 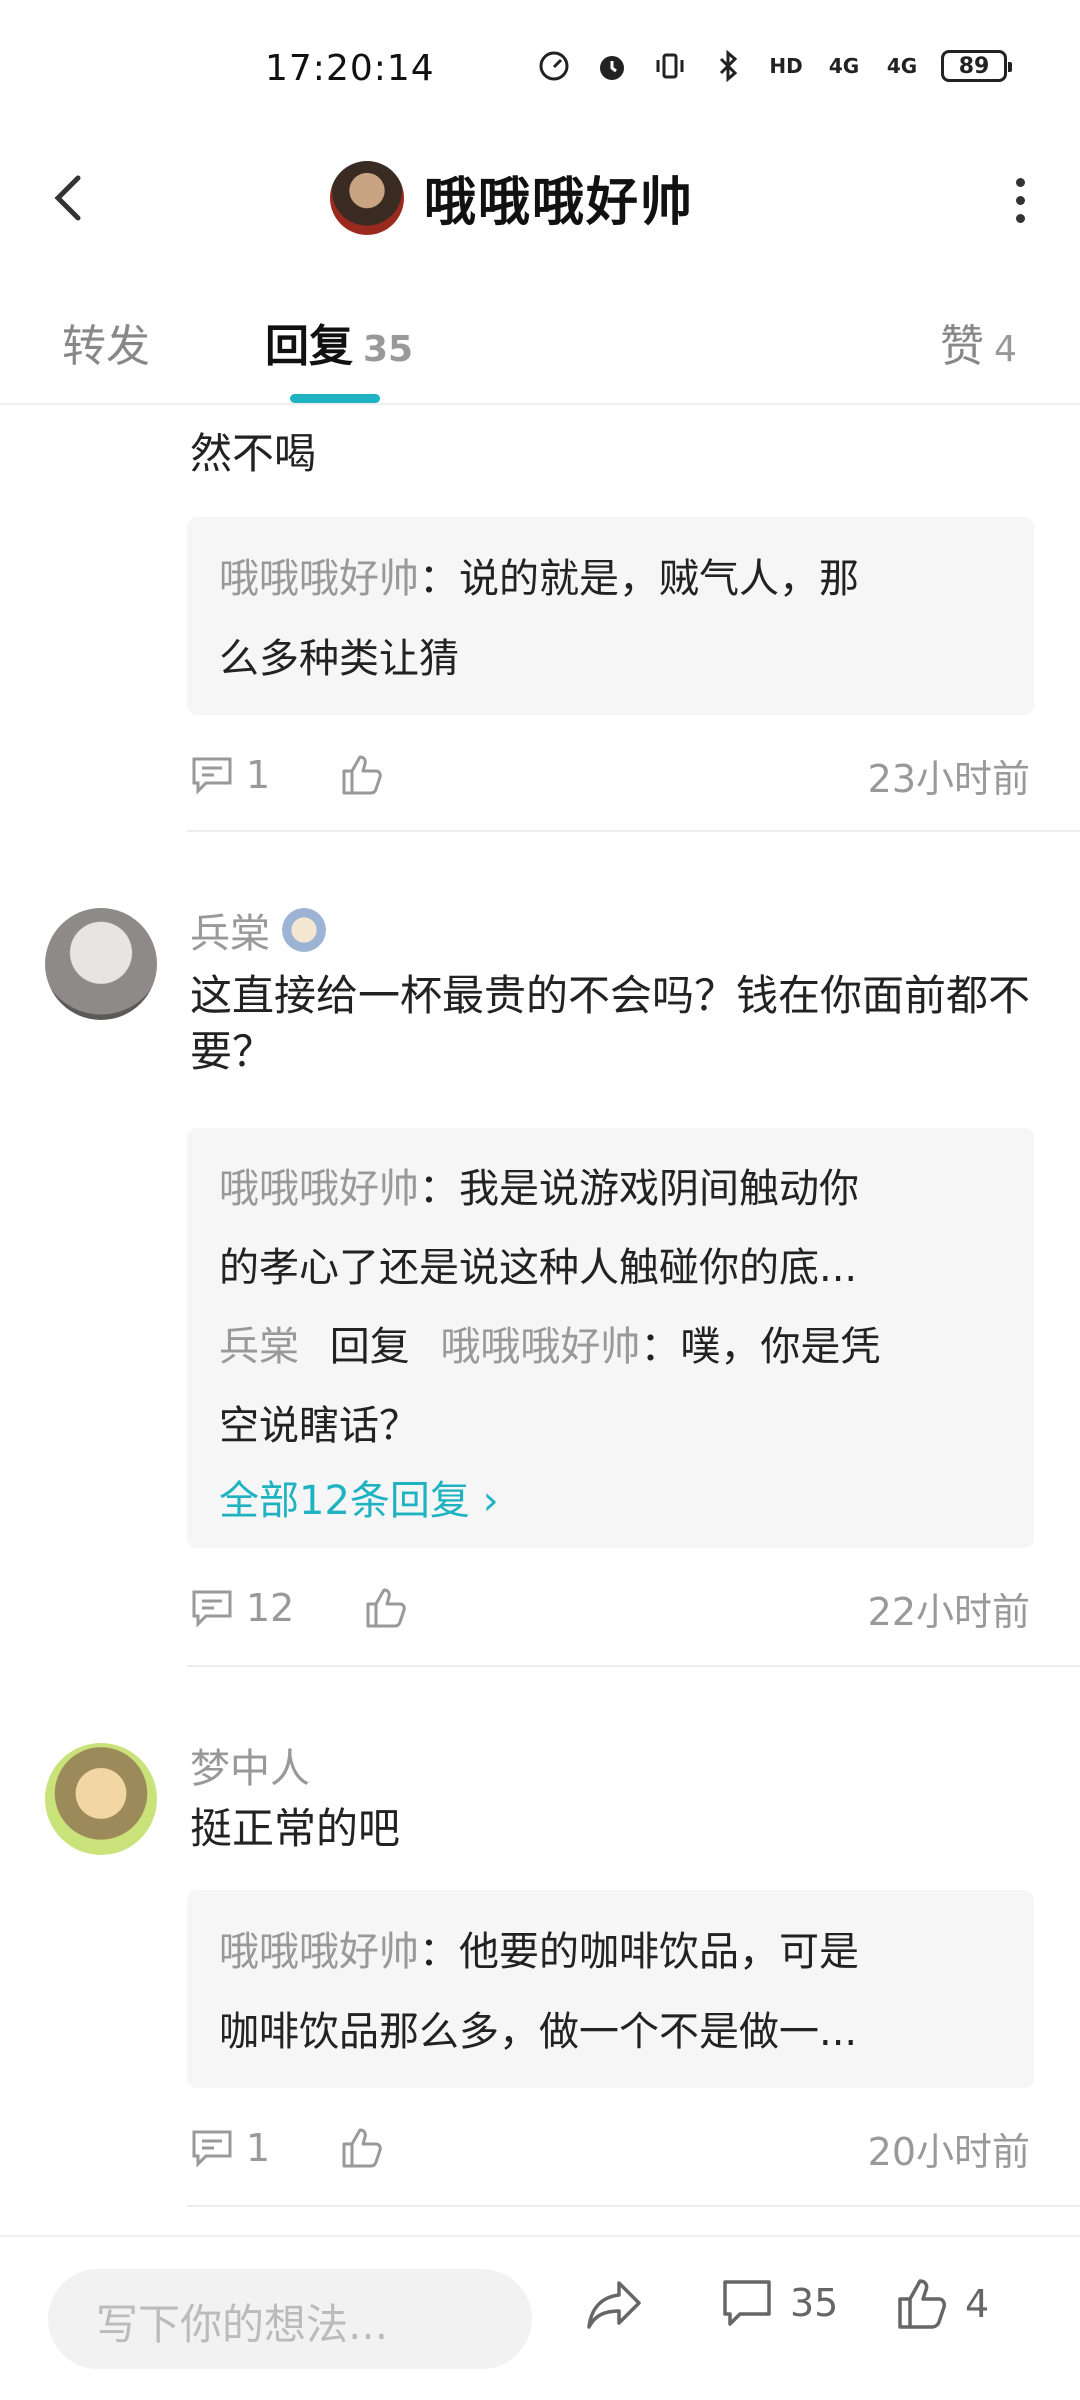 What do you see at coordinates (610, 659) in the screenshot?
I see `reply-line: 么多种类让猜` at bounding box center [610, 659].